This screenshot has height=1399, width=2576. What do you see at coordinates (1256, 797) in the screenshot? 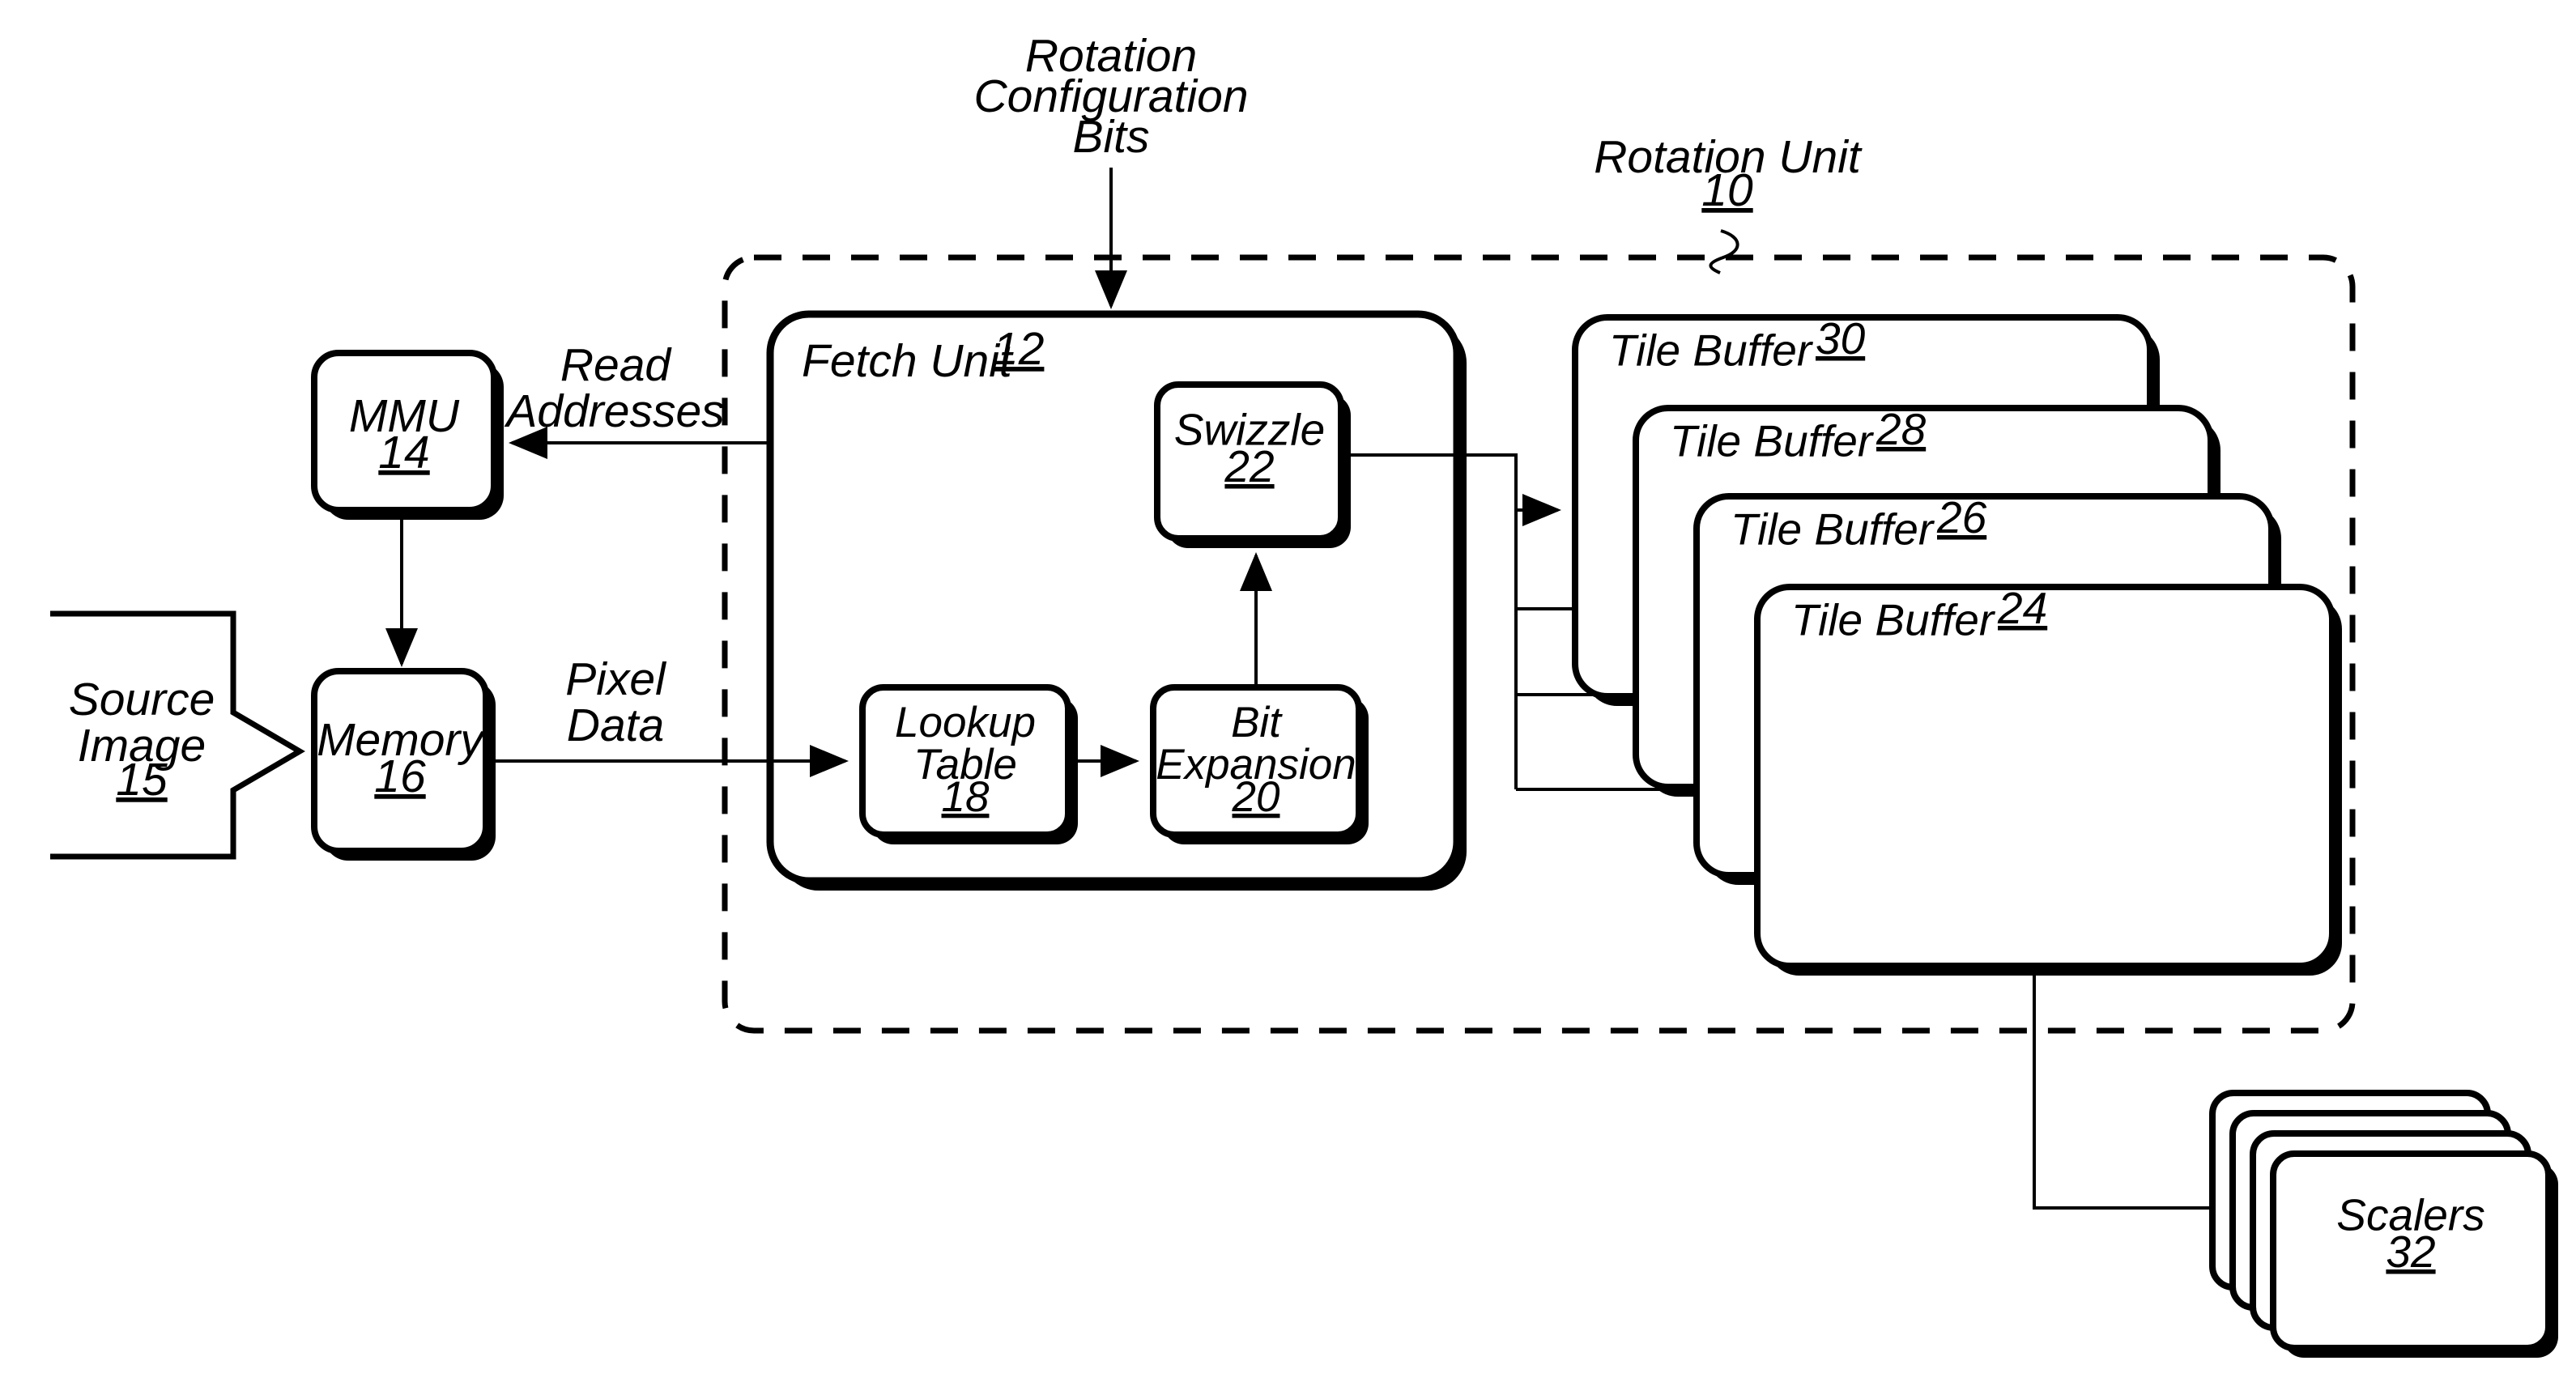
I see `bit-expansion-ref: 20` at bounding box center [1256, 797].